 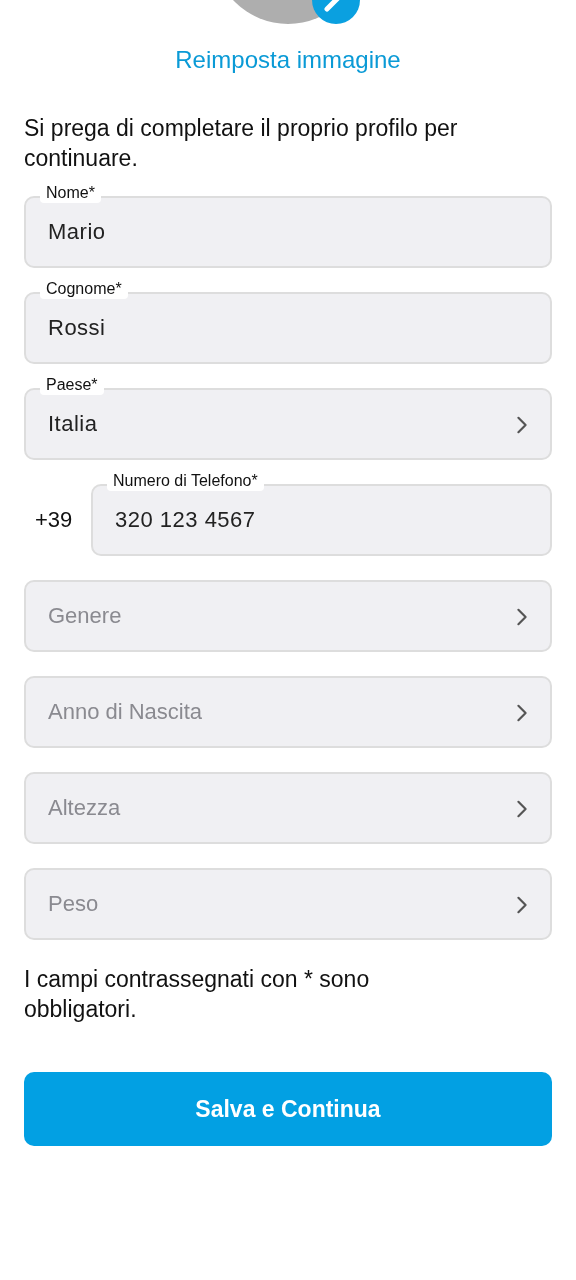 I want to click on save-button: Salva e Continua, so click(x=288, y=1109).